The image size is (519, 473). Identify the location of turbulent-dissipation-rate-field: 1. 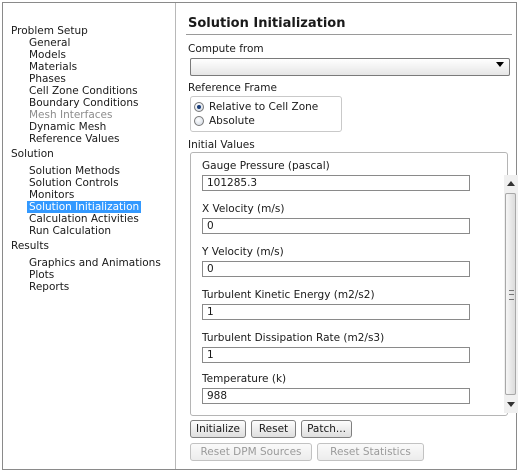
(336, 355).